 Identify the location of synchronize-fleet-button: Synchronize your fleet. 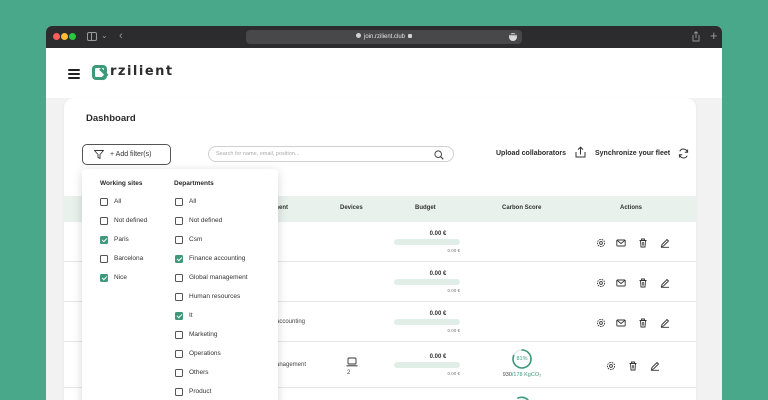
(632, 153).